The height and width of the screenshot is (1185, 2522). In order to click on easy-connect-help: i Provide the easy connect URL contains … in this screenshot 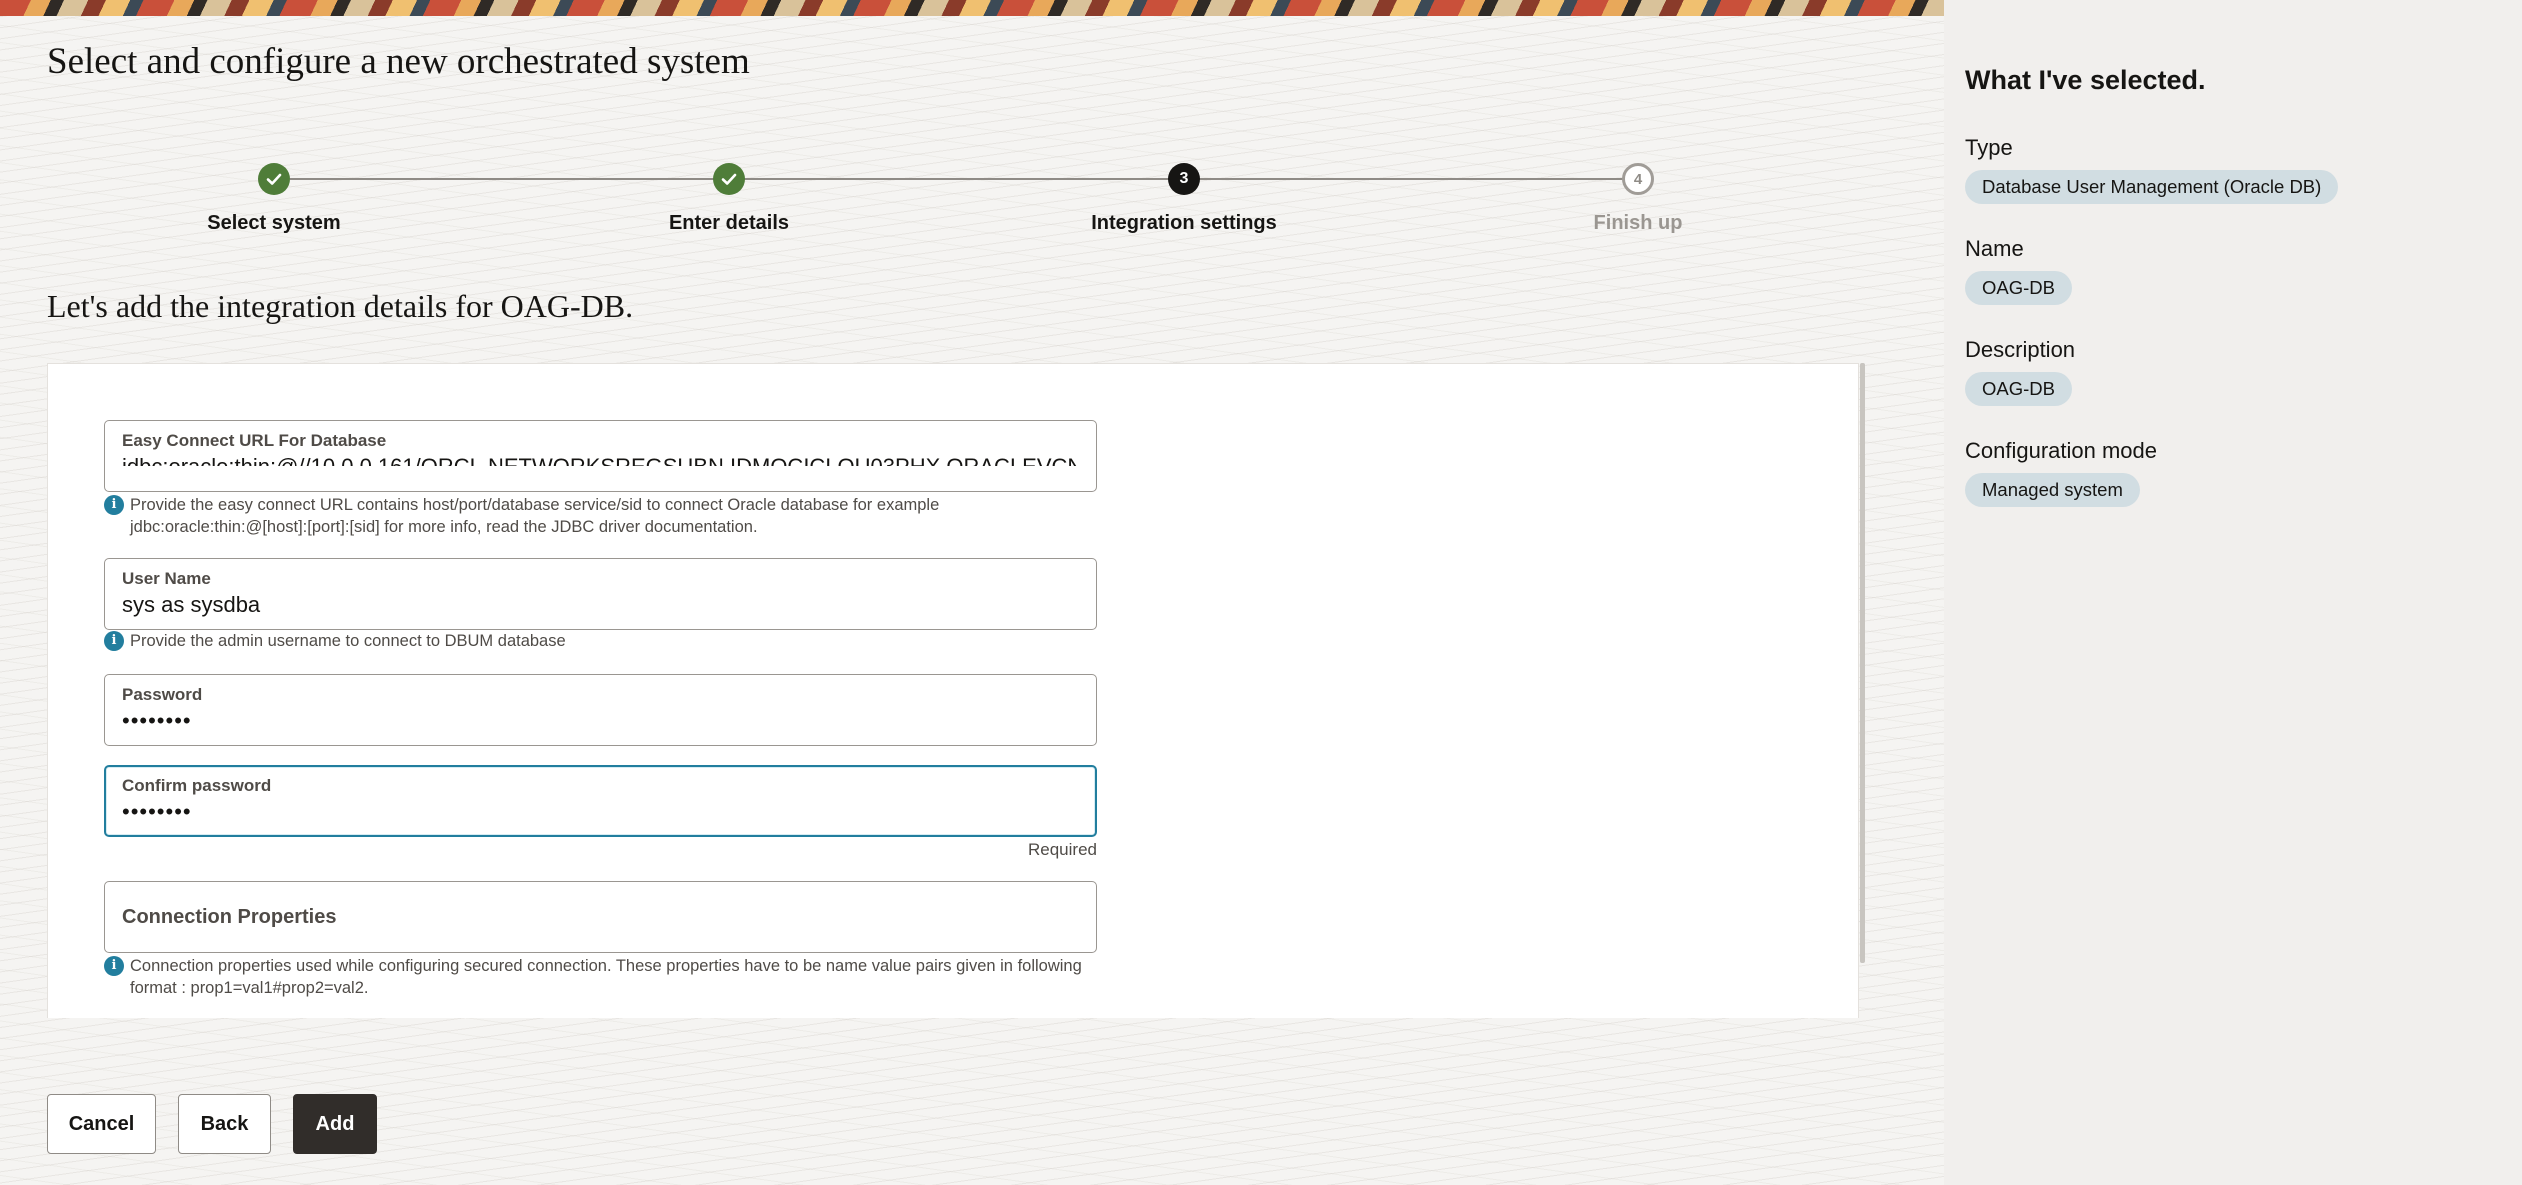, I will do `click(604, 516)`.